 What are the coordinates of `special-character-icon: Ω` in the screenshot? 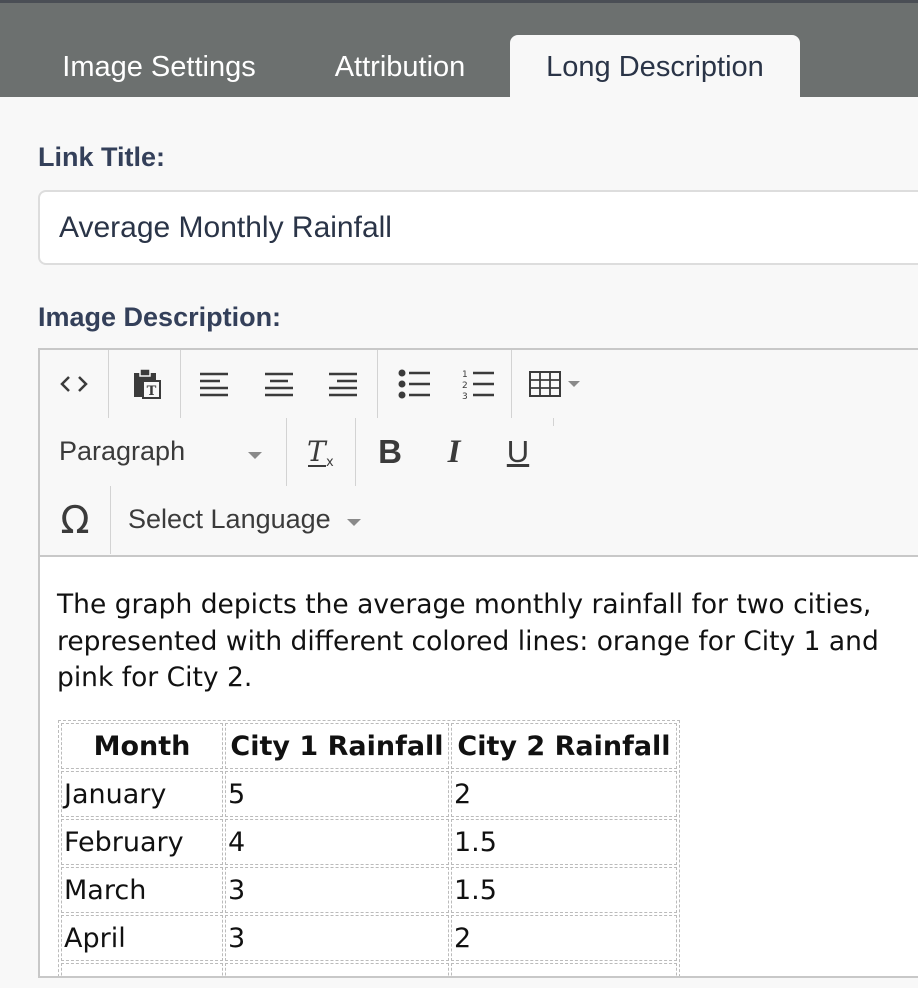 It's located at (75, 520).